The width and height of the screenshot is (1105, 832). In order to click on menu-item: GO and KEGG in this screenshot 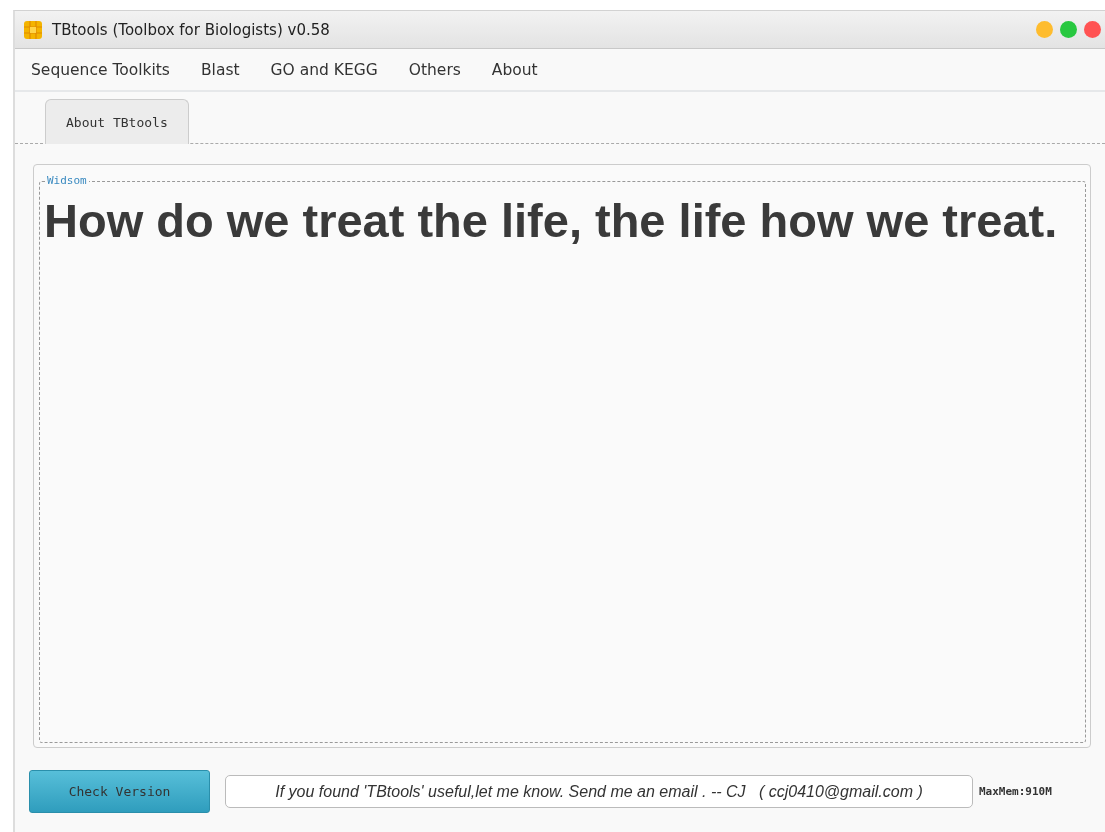, I will do `click(324, 69)`.